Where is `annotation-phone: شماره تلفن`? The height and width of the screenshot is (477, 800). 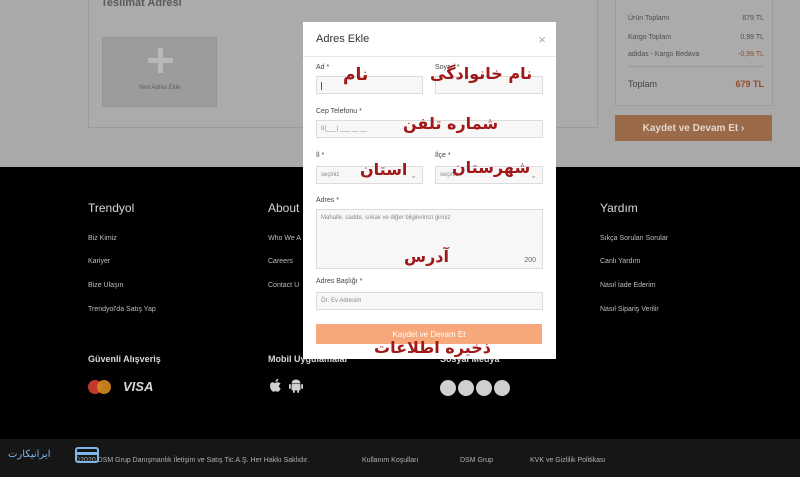
annotation-phone: شماره تلفن is located at coordinates (451, 123).